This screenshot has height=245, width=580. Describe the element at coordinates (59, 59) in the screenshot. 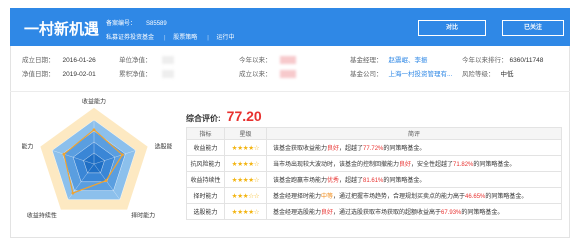

I see `established-date: 成立日期： 2016-01-26` at that location.